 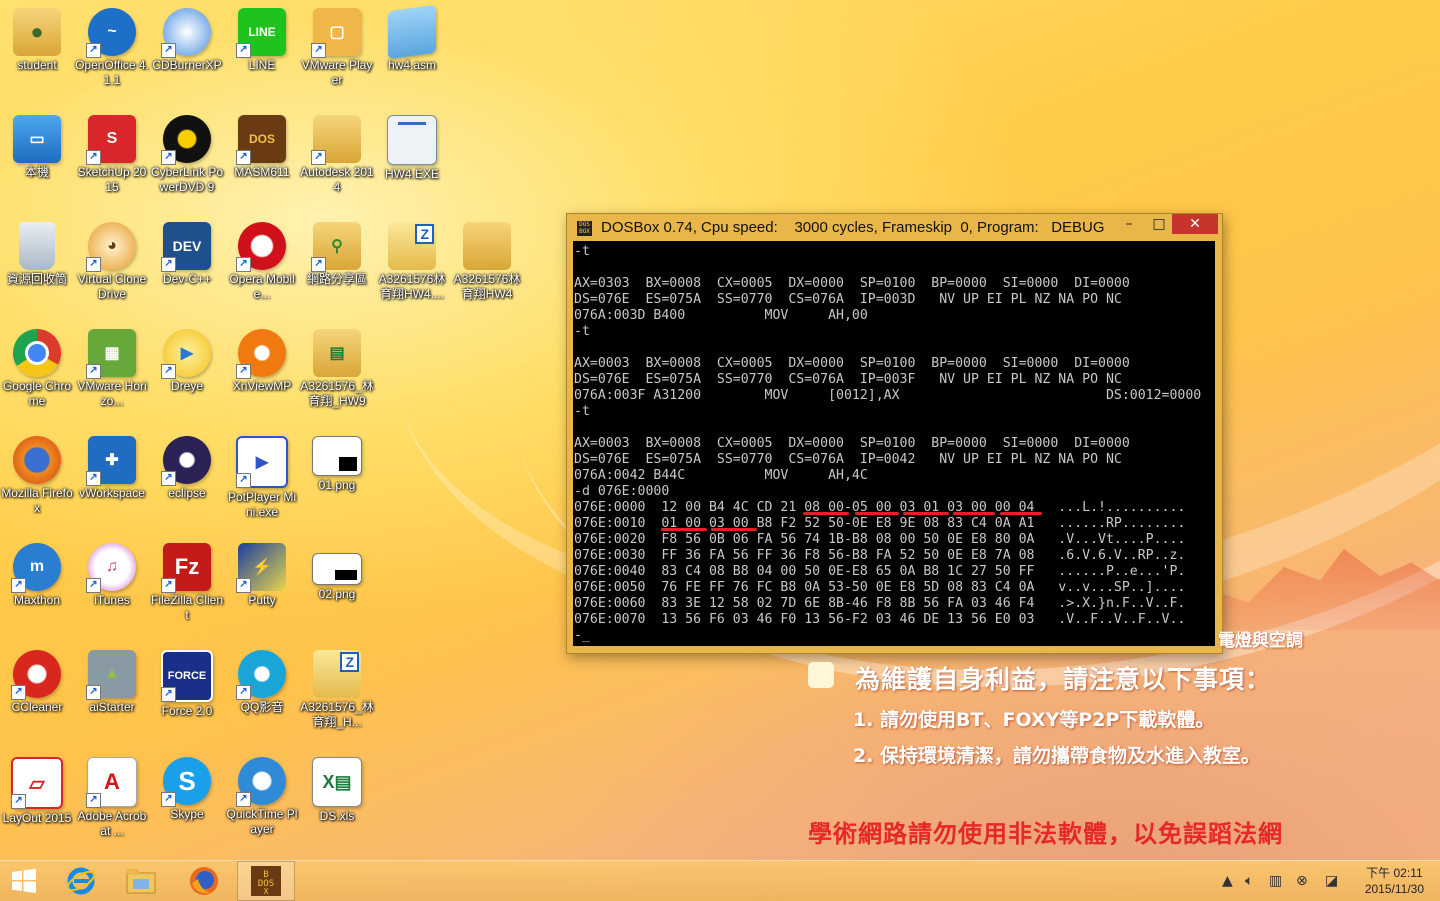 I want to click on action-center-icon: ⊗, so click(x=1302, y=881).